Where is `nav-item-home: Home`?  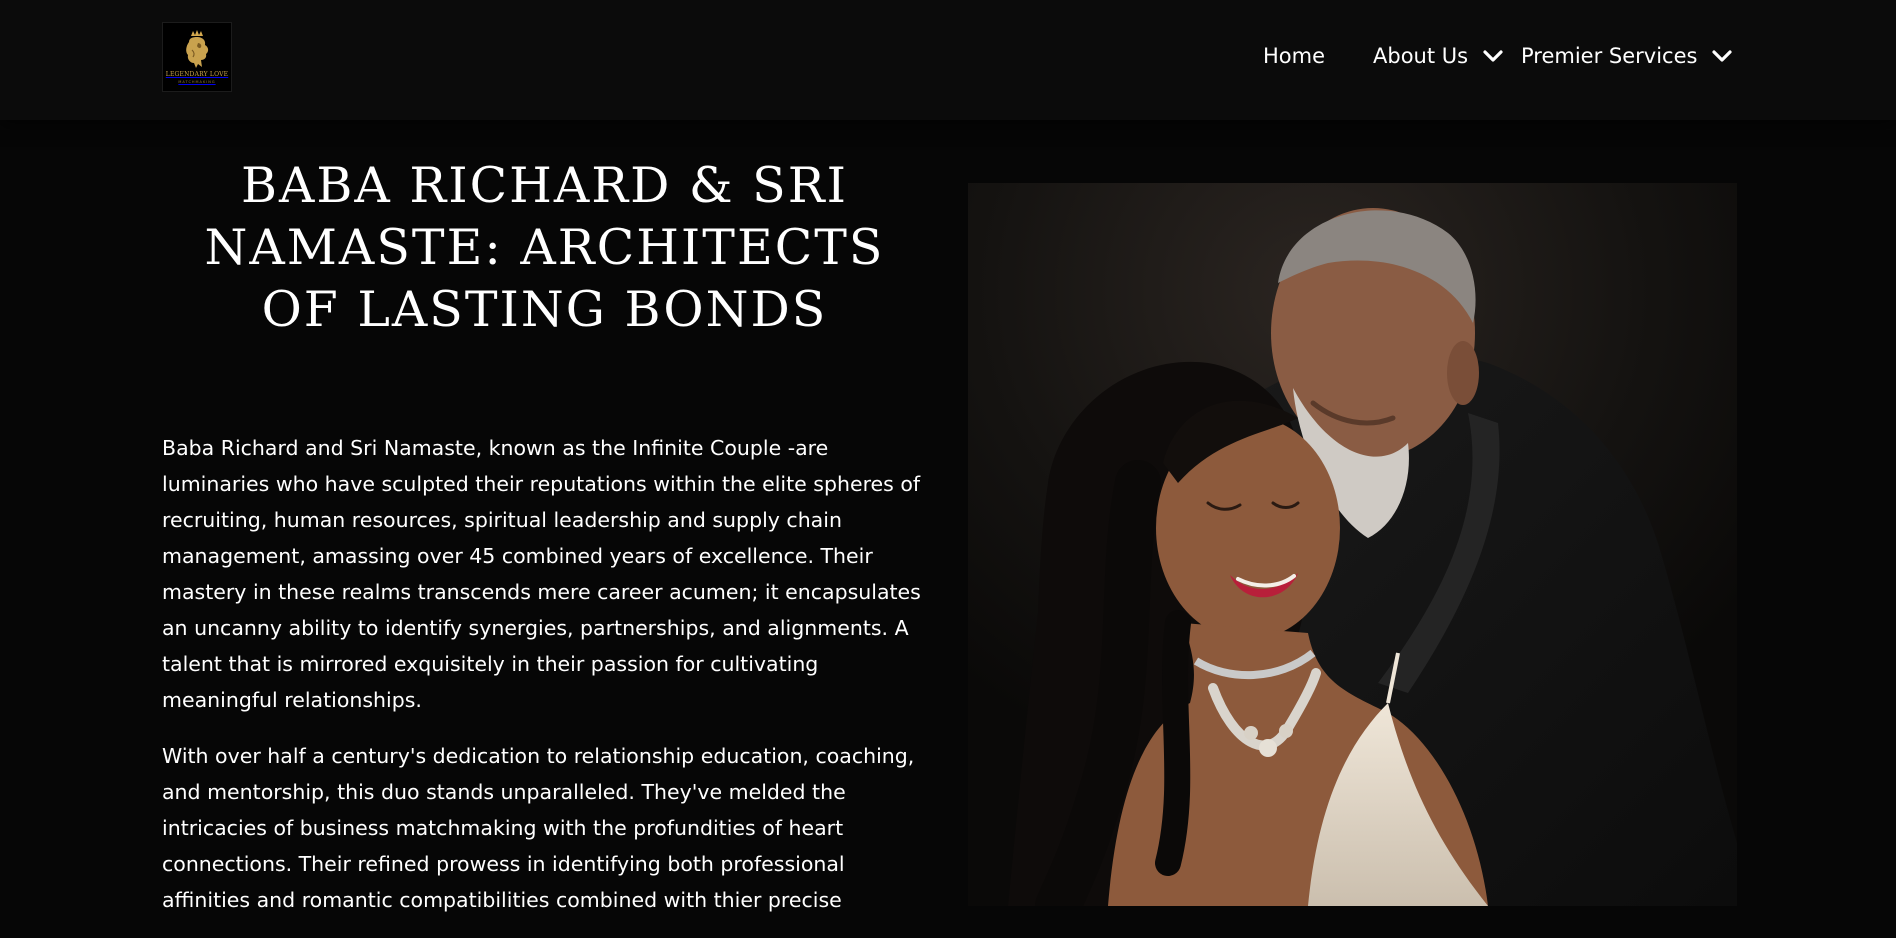 nav-item-home: Home is located at coordinates (1294, 56).